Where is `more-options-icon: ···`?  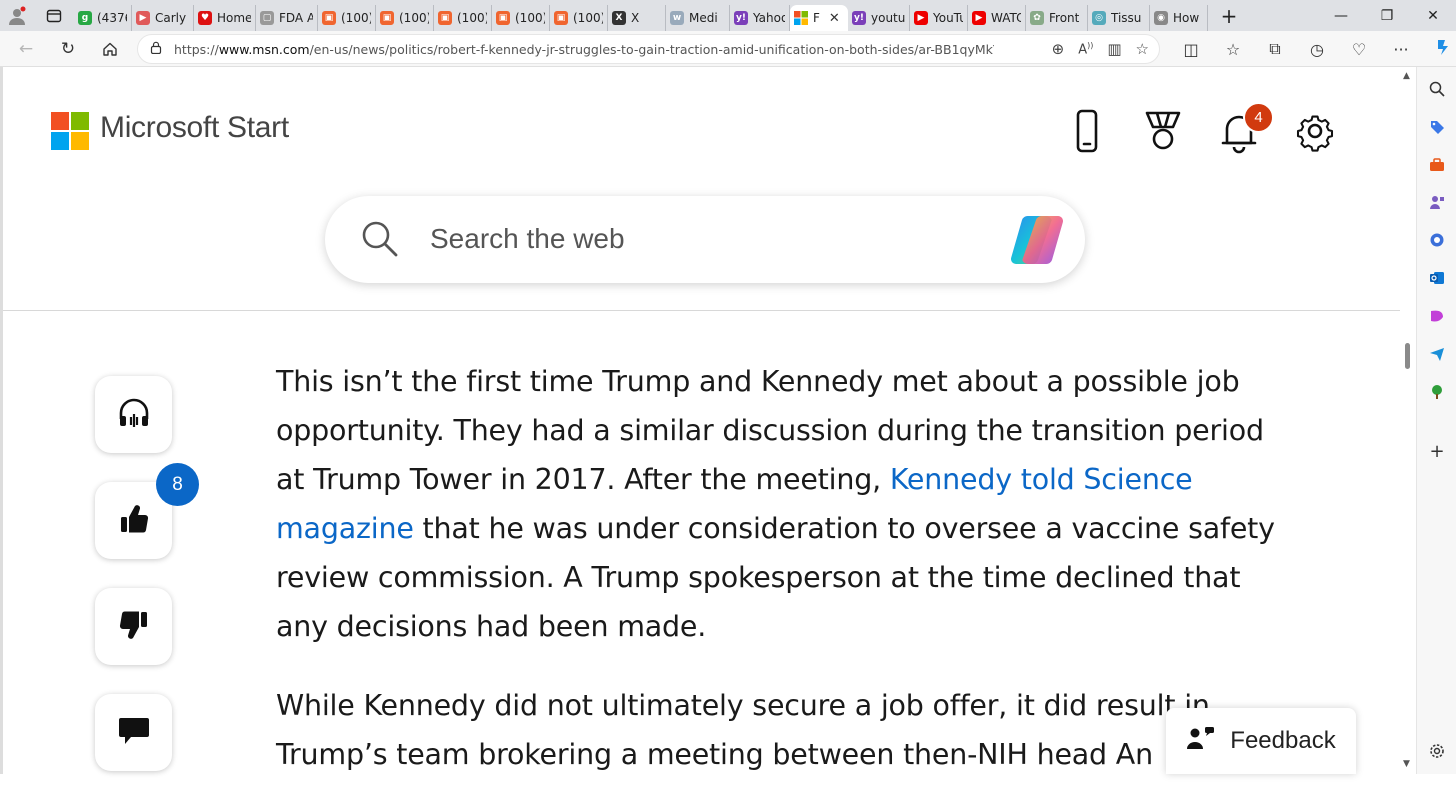
more-options-icon: ··· is located at coordinates (1401, 49).